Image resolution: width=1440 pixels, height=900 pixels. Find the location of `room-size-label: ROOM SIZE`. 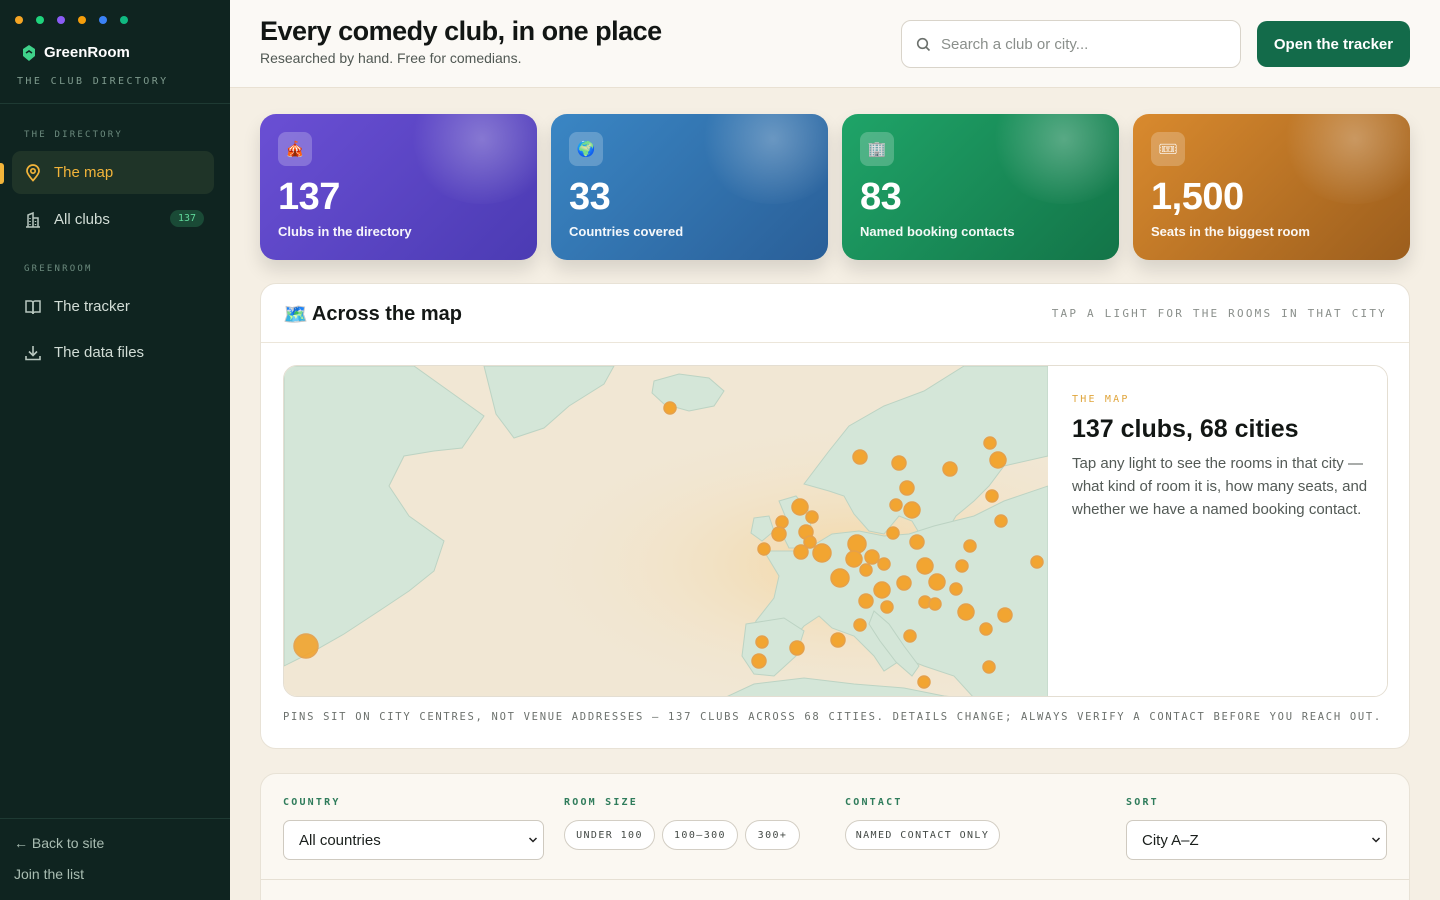

room-size-label: ROOM SIZE is located at coordinates (601, 802).